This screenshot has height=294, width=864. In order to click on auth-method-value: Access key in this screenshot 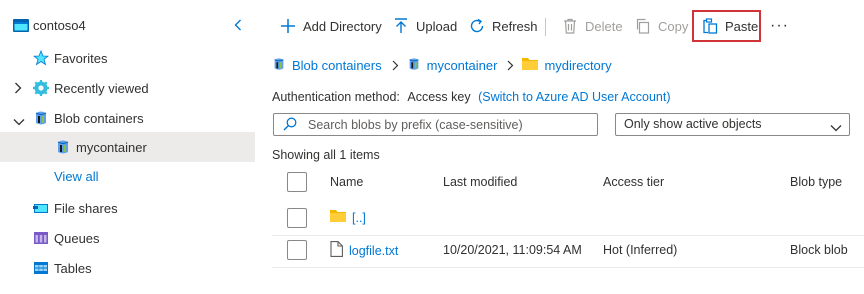, I will do `click(439, 97)`.